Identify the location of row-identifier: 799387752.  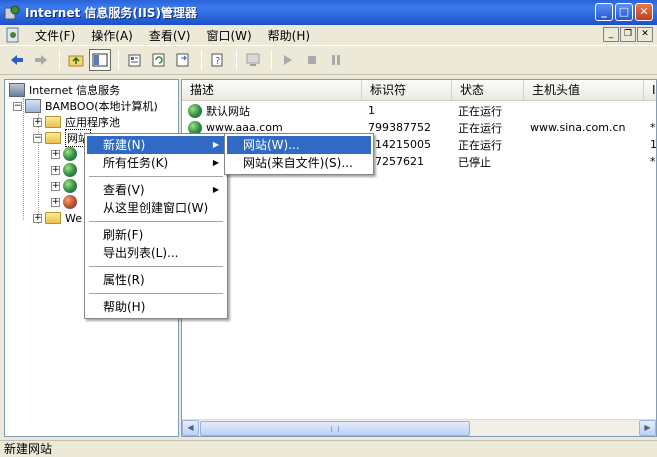
(399, 127).